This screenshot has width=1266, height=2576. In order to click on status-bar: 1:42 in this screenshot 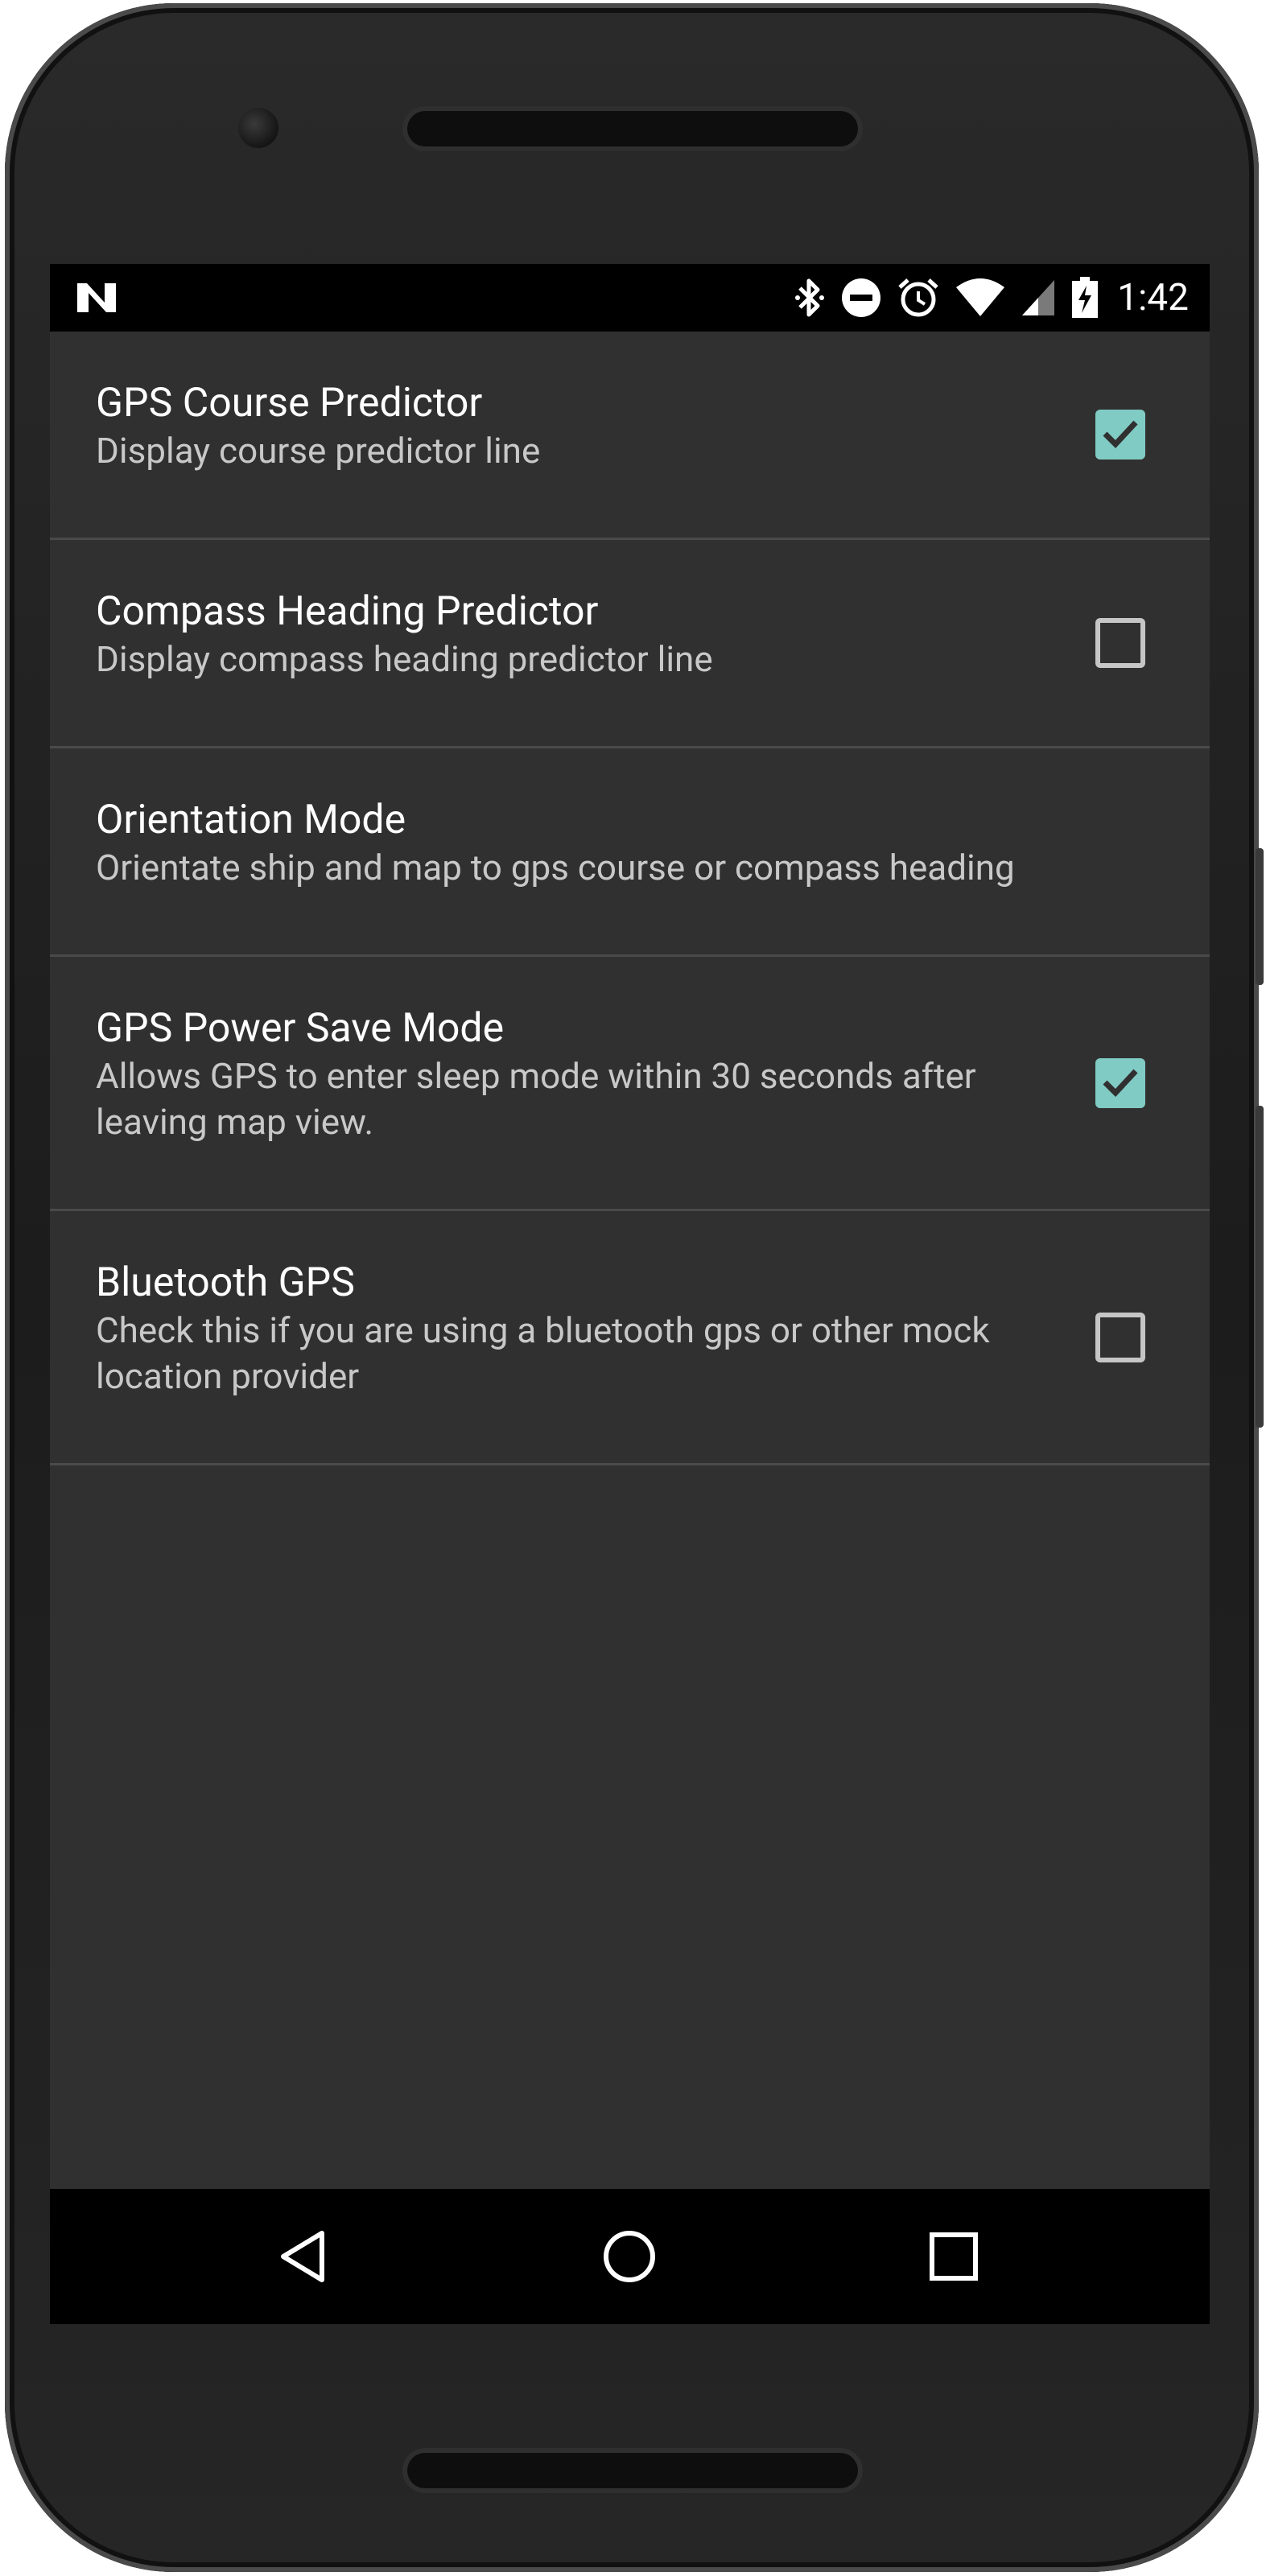, I will do `click(630, 298)`.